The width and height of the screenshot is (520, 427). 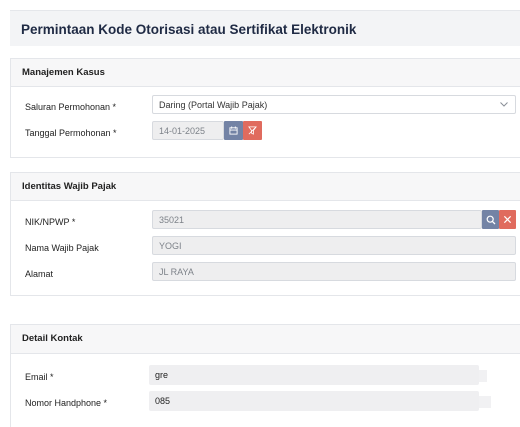 I want to click on phone-label: Nomor Handphone *, so click(x=66, y=403).